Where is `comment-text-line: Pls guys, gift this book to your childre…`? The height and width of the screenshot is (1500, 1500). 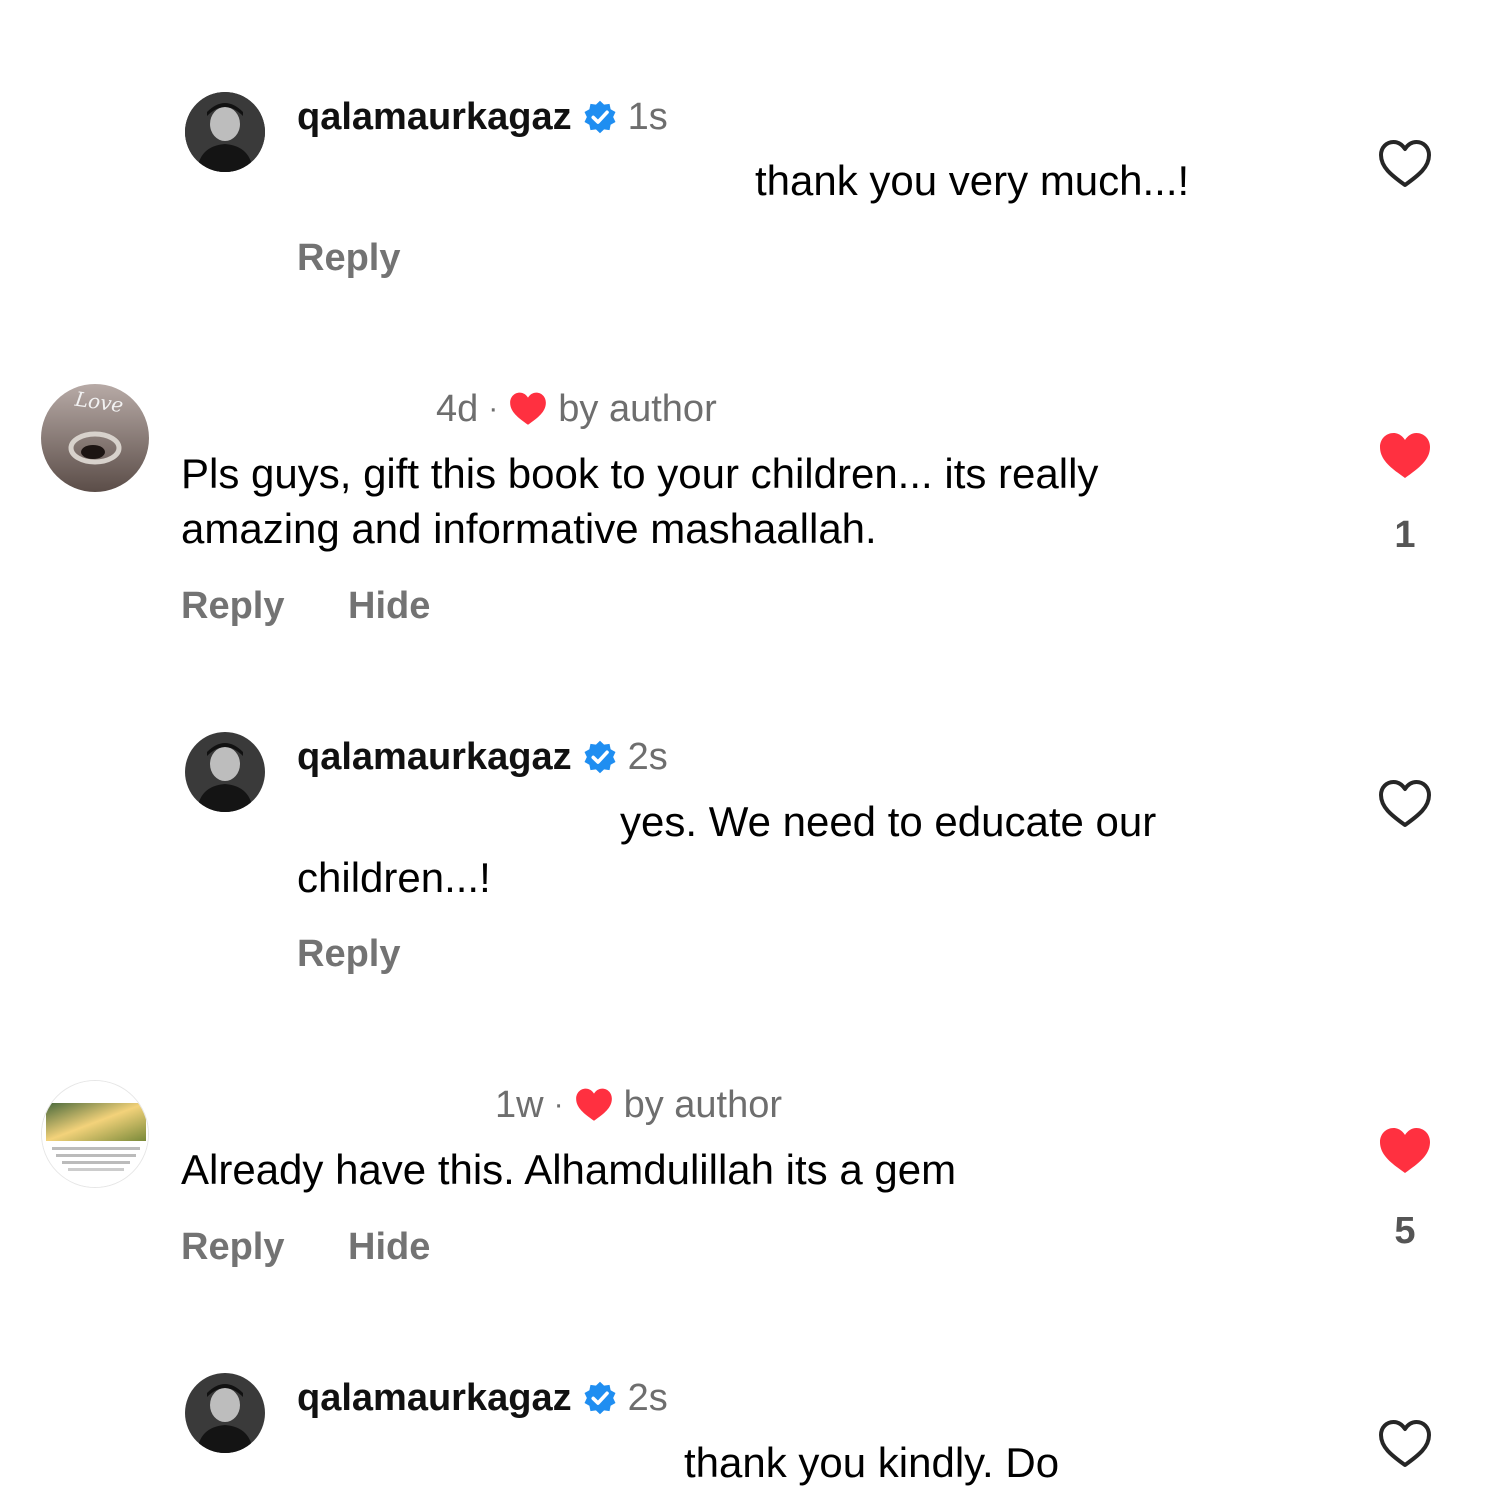 comment-text-line: Pls guys, gift this book to your childre… is located at coordinates (640, 473).